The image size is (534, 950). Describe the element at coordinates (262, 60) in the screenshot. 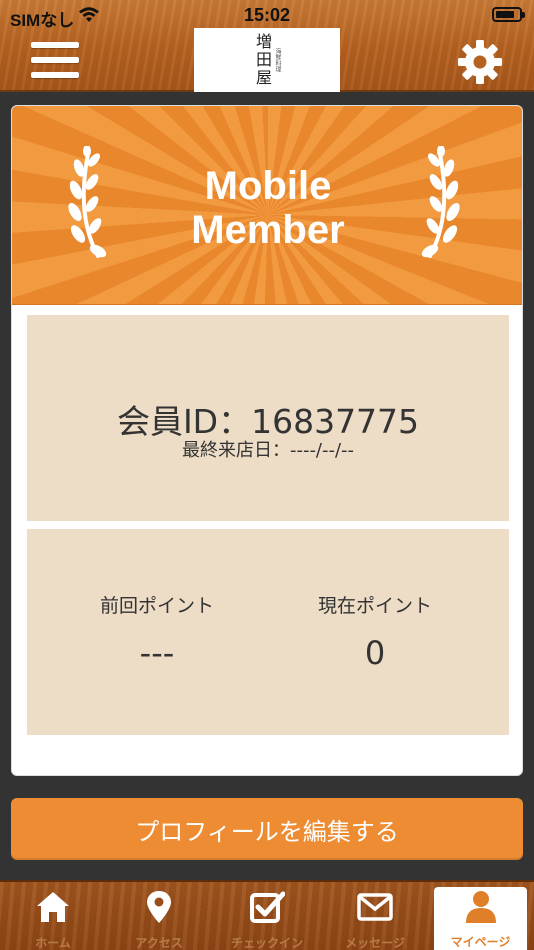

I see `logo-name: 増田屋` at that location.